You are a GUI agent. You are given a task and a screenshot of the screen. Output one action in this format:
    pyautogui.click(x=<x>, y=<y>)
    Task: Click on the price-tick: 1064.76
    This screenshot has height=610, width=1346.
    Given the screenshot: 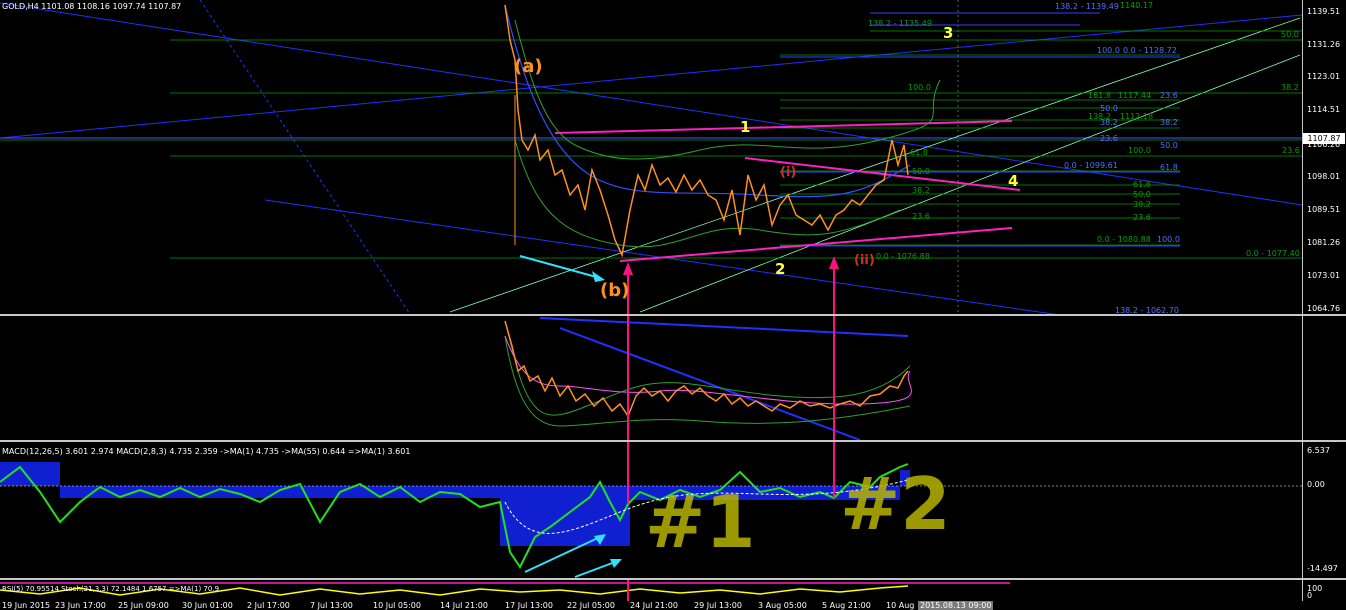 What is the action you would take?
    pyautogui.click(x=1324, y=308)
    